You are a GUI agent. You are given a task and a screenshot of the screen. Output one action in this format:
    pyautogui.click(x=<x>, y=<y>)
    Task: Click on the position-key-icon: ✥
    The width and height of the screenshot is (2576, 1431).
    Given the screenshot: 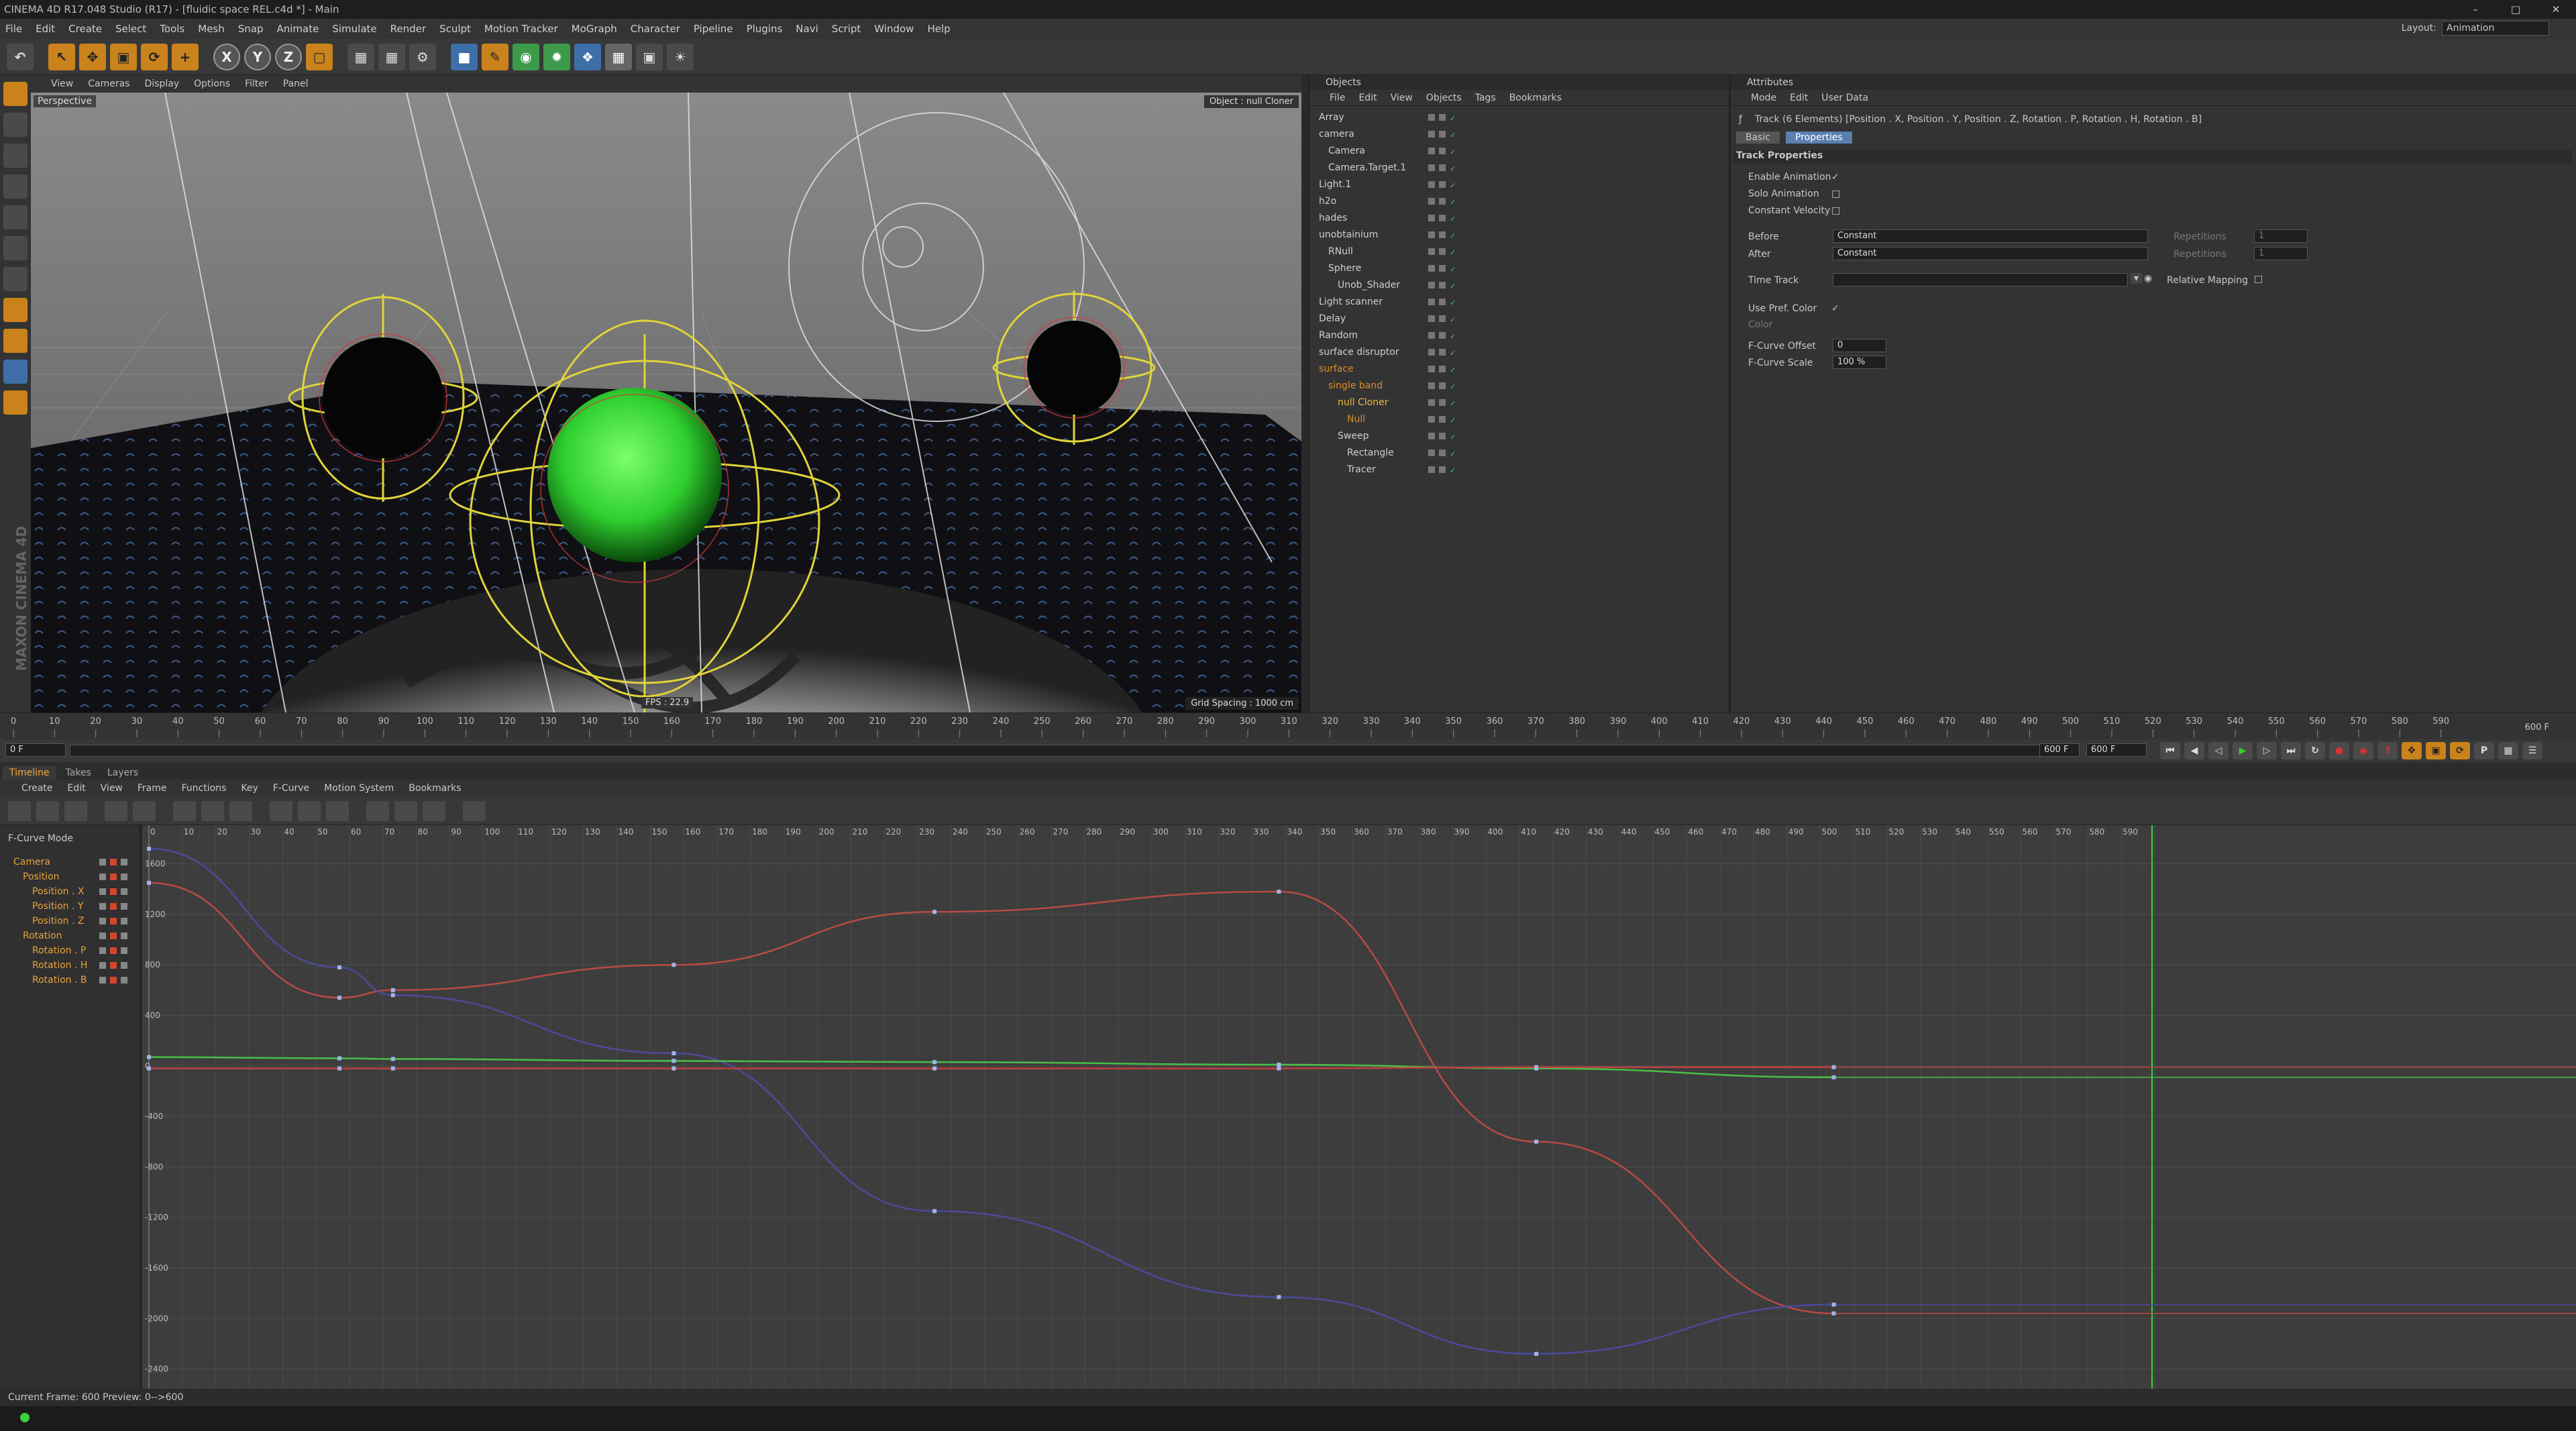 What is the action you would take?
    pyautogui.click(x=2412, y=750)
    